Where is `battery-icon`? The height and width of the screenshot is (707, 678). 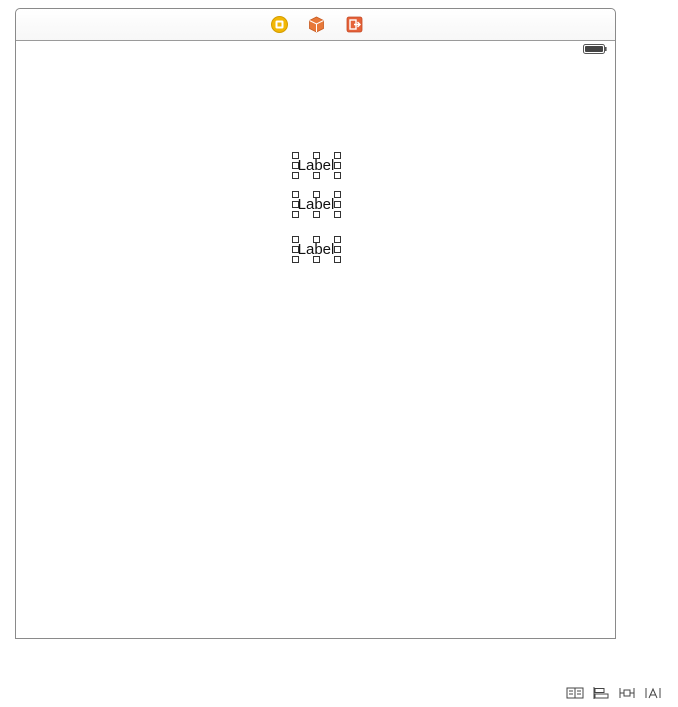
battery-icon is located at coordinates (595, 49).